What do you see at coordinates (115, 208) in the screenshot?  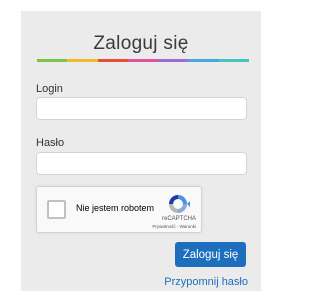 I see `recaptcha-label: Nie jestem robotem` at bounding box center [115, 208].